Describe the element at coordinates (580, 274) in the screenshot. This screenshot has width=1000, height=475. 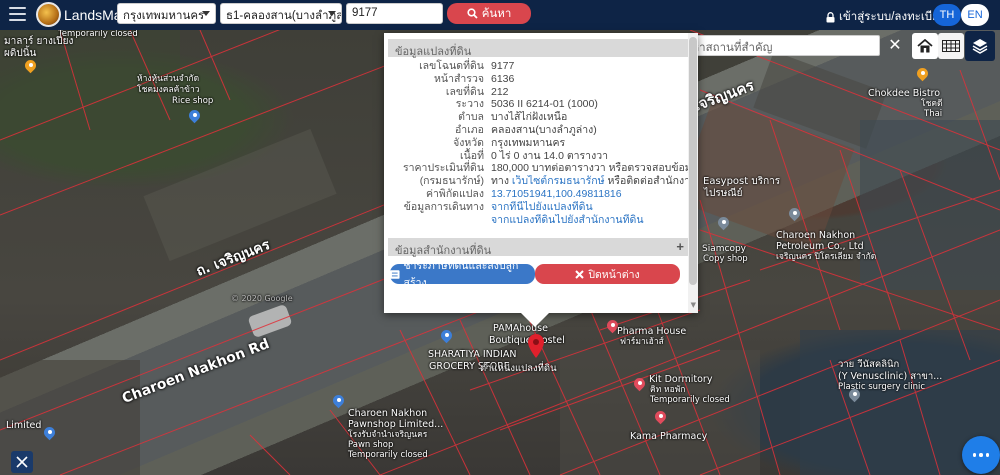
I see `close-icon` at that location.